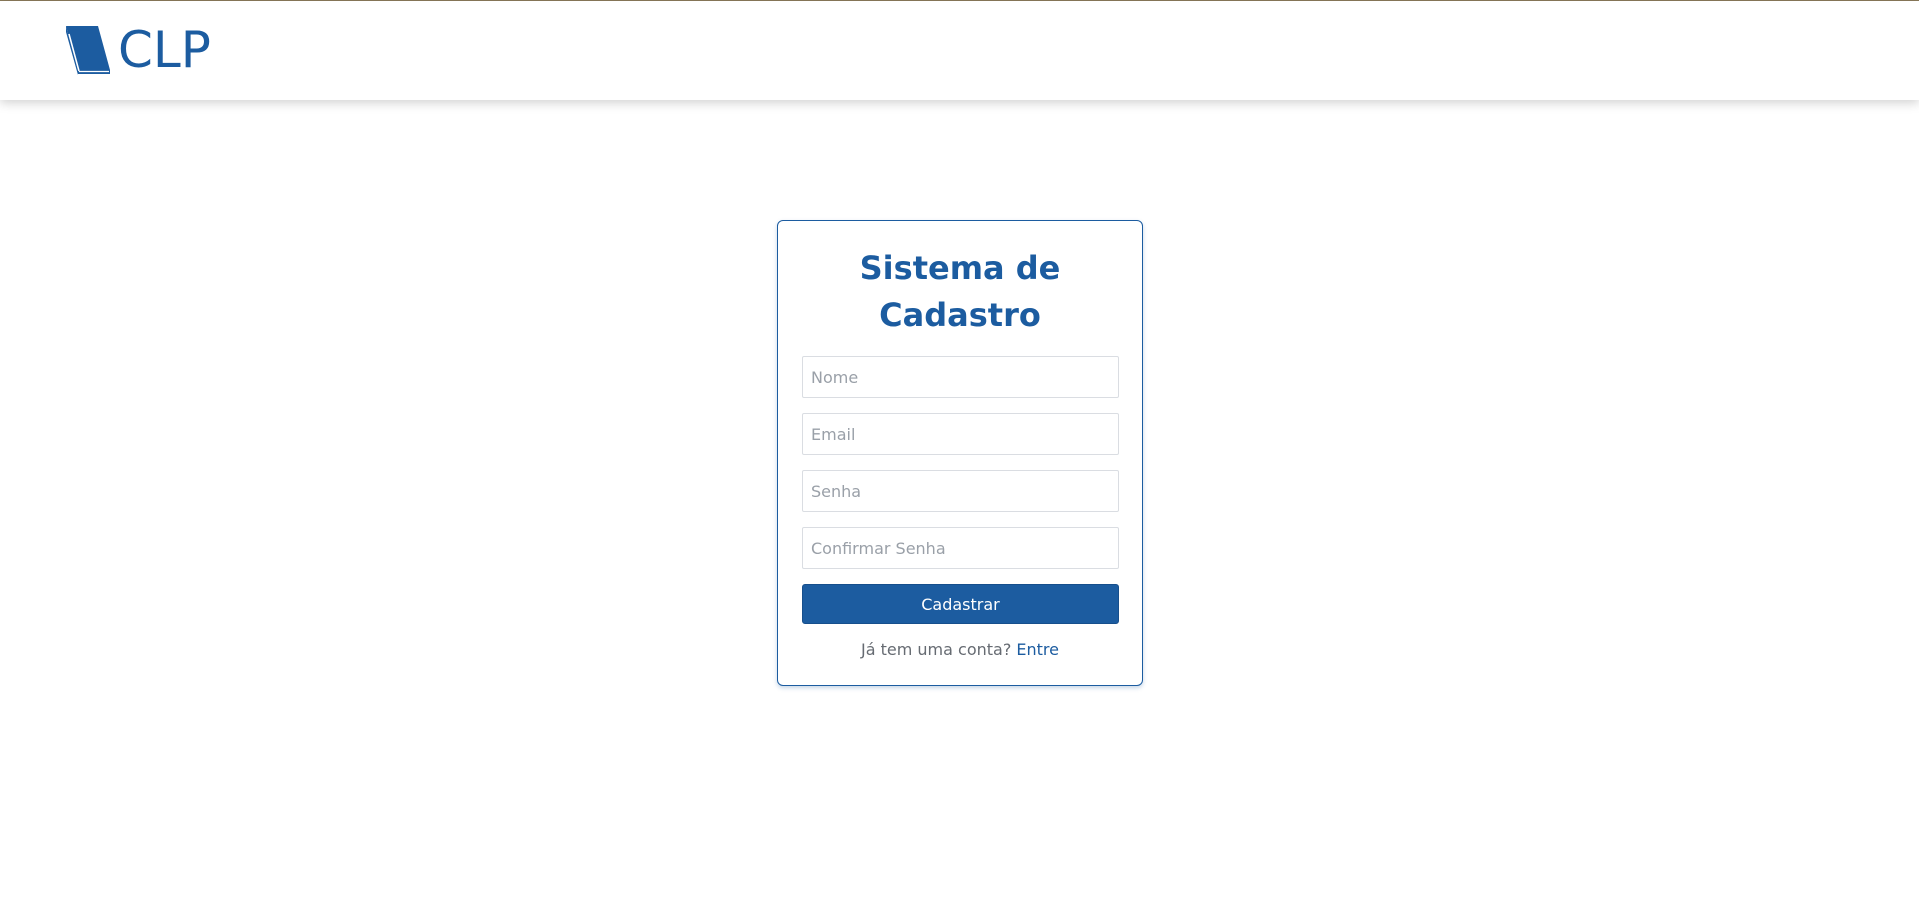 The height and width of the screenshot is (905, 1919). I want to click on book-icon, so click(88, 50).